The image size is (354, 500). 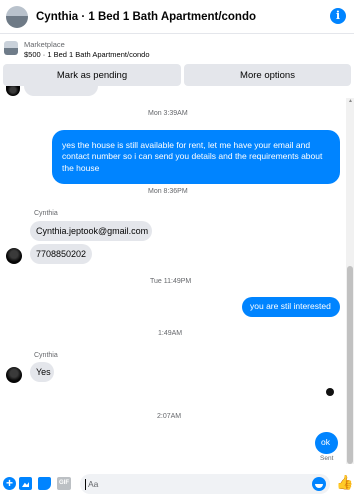 I want to click on incoming-message: 7708850202, so click(x=61, y=254).